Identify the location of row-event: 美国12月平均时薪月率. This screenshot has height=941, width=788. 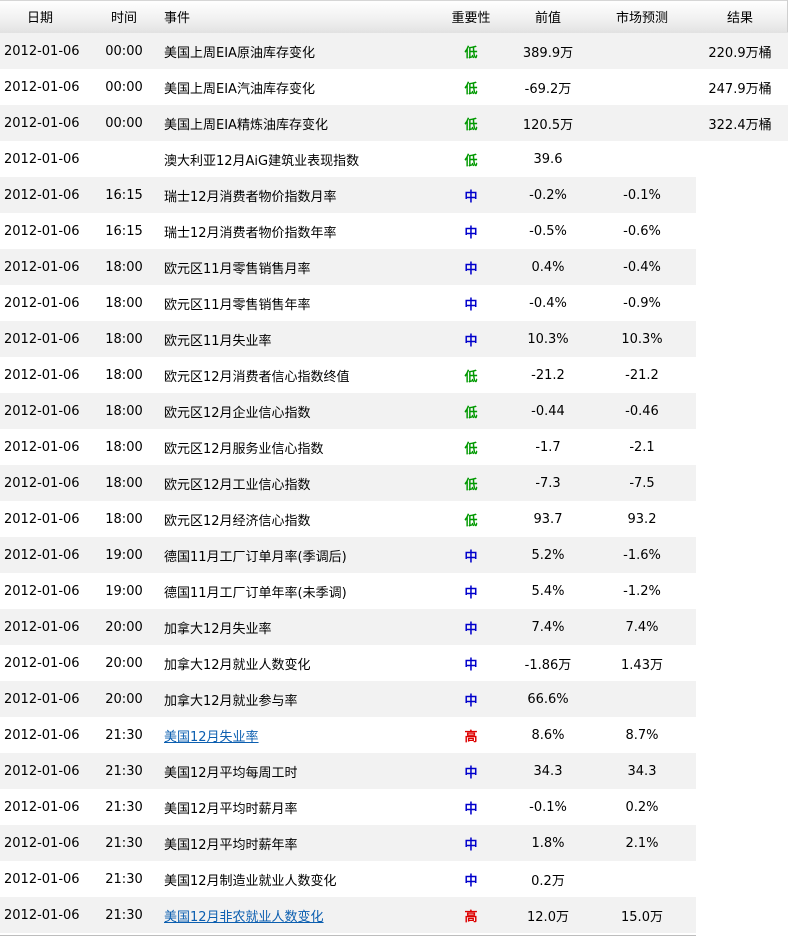
(231, 807).